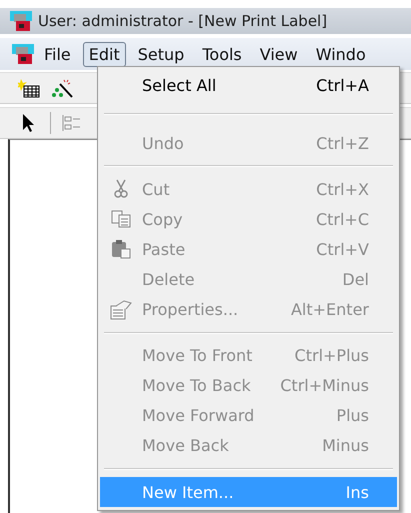 The height and width of the screenshot is (513, 411). Describe the element at coordinates (121, 219) in the screenshot. I see `copy-icon` at that location.